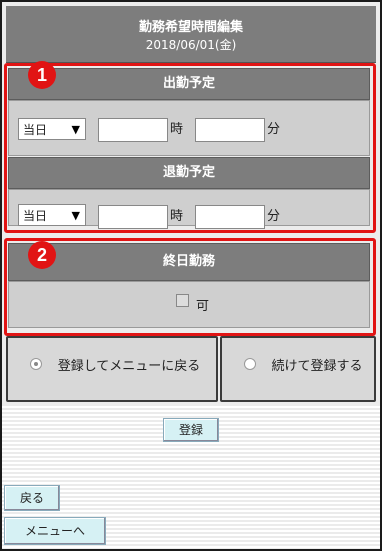 The image size is (382, 551). Describe the element at coordinates (317, 366) in the screenshot. I see `radio-continue-label: 続けて登録する` at that location.